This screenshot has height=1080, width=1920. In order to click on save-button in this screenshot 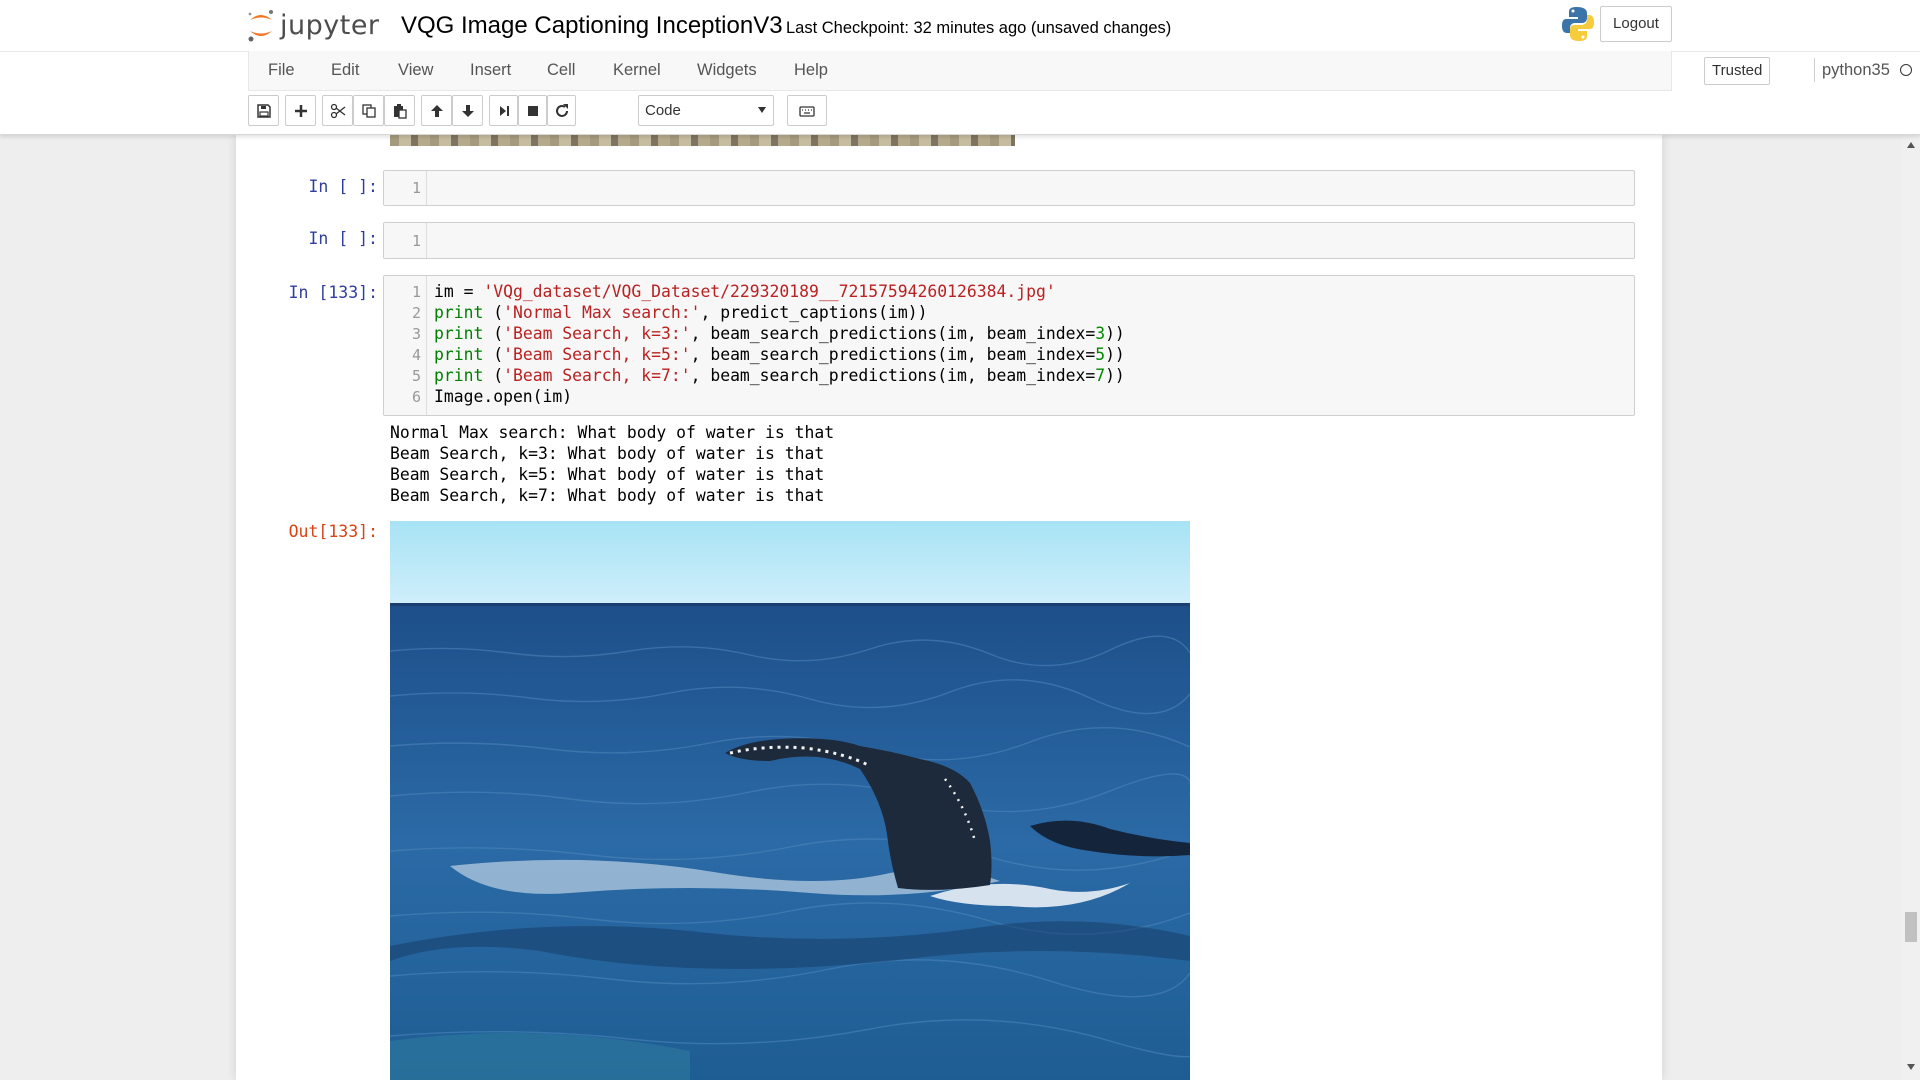, I will do `click(263, 110)`.